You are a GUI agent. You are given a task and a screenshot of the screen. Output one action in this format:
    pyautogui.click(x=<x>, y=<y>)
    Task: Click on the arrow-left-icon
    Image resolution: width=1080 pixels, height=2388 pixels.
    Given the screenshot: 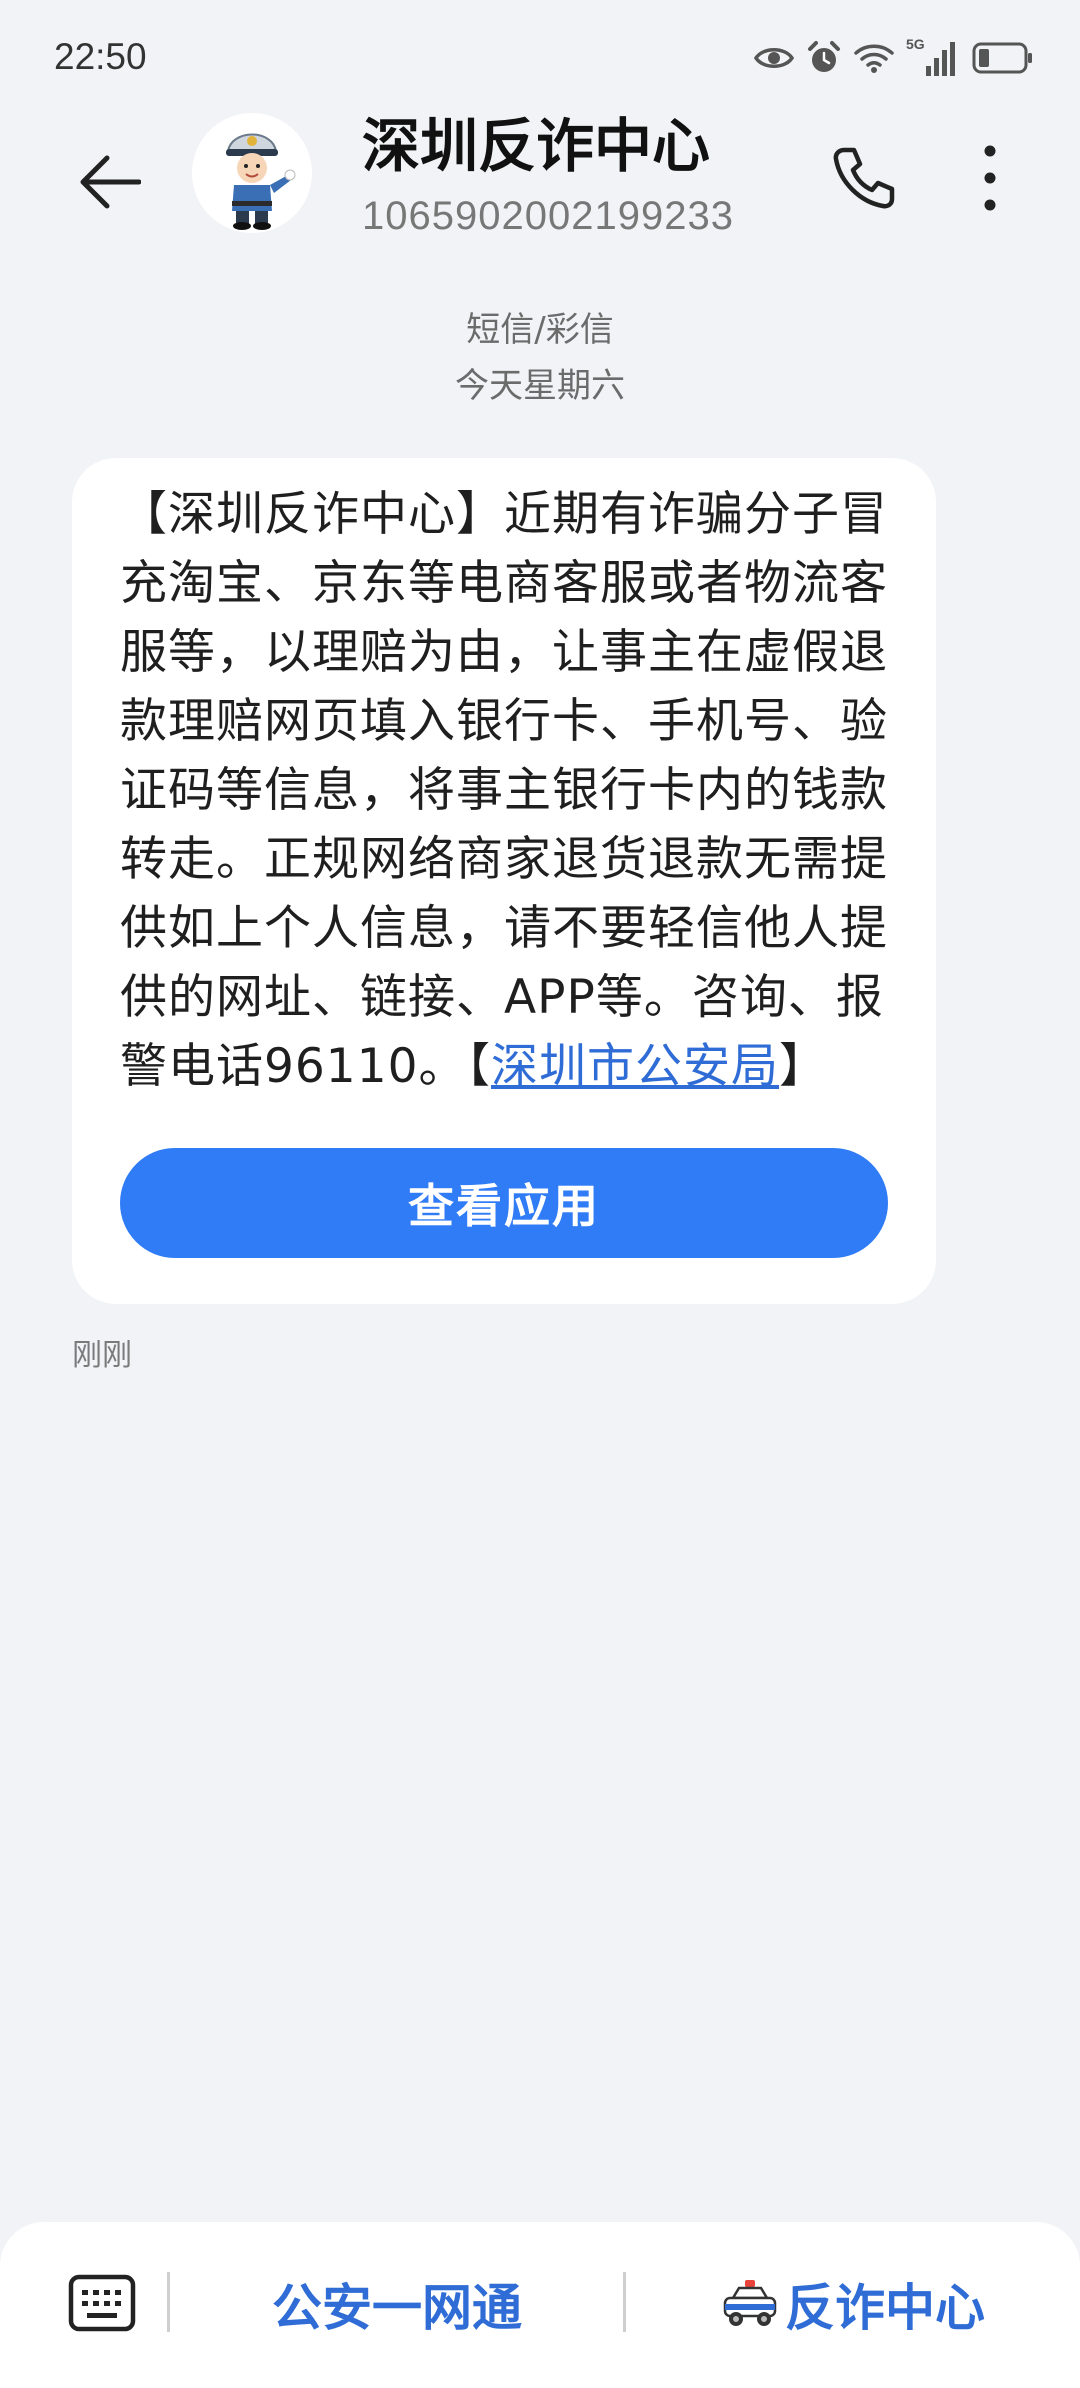 What is the action you would take?
    pyautogui.click(x=110, y=182)
    